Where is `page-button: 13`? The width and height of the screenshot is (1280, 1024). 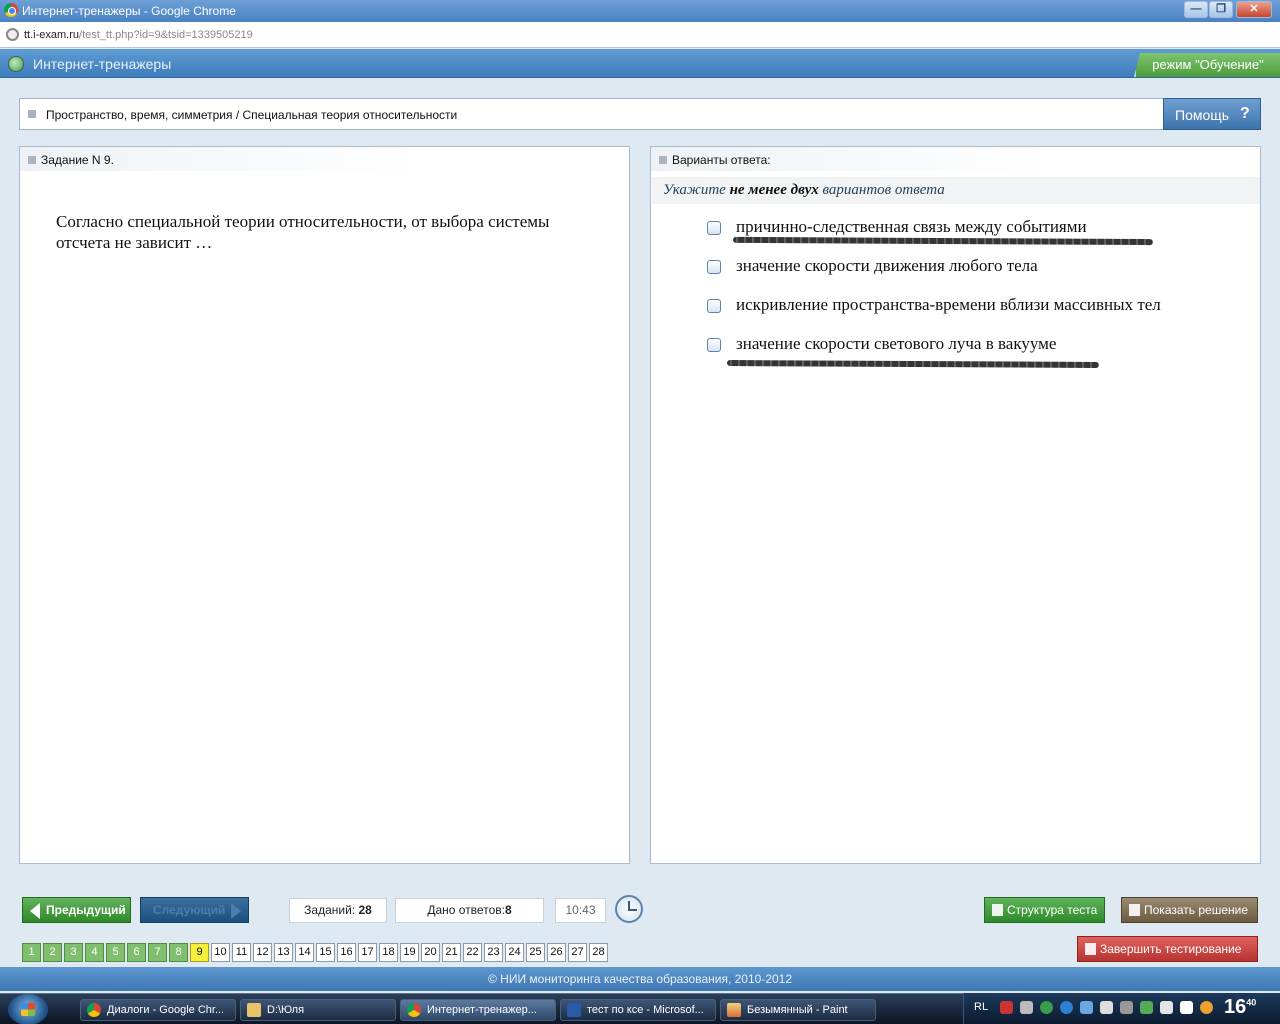 page-button: 13 is located at coordinates (283, 952).